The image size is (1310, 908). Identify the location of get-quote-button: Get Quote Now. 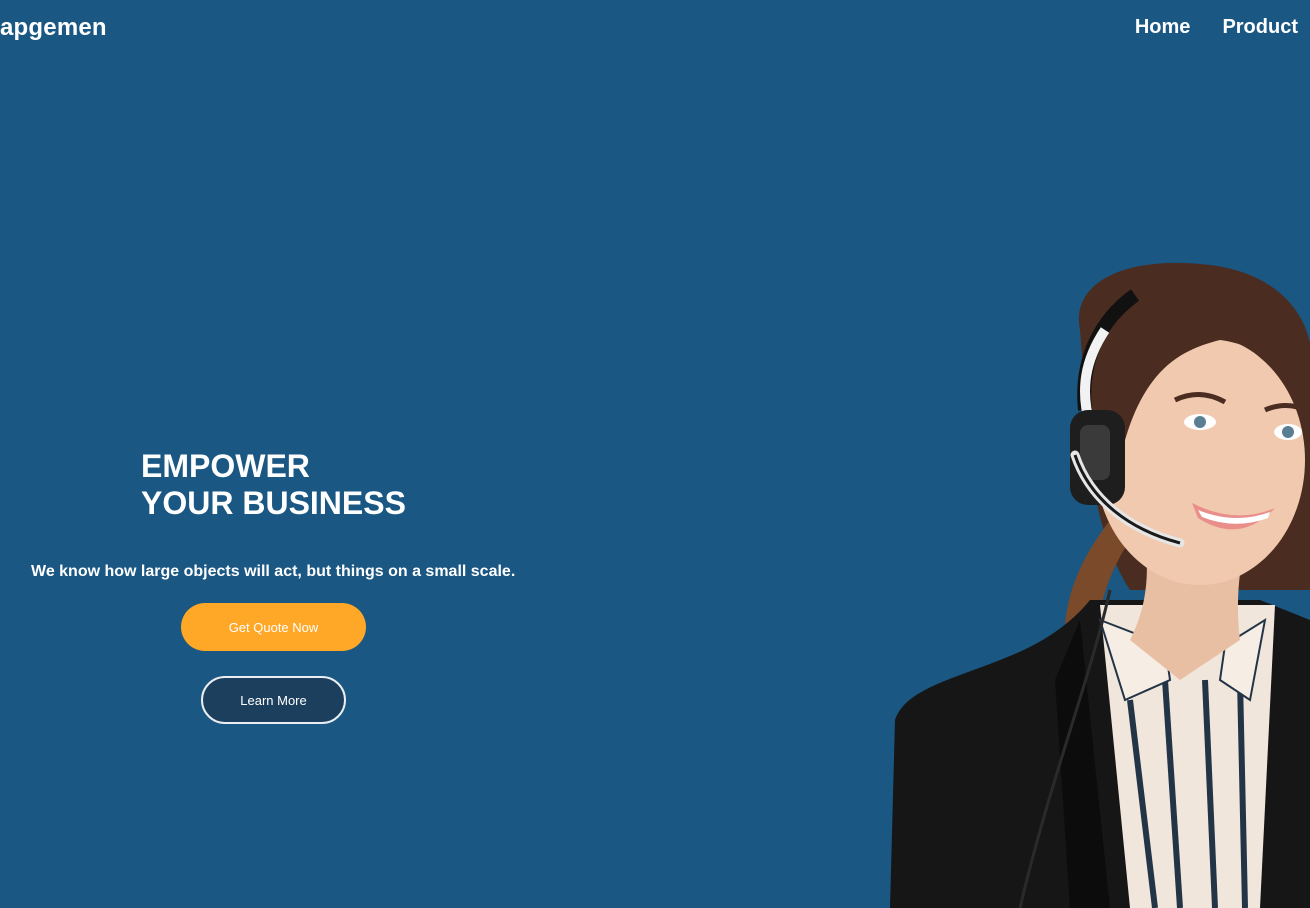
(273, 627).